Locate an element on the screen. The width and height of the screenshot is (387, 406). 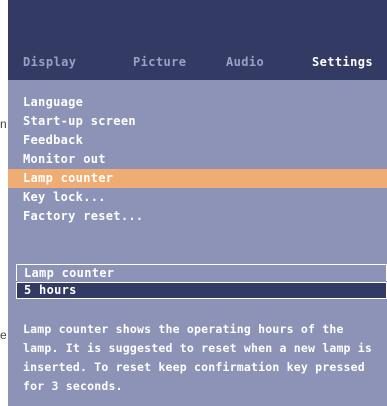
cutoff-text-fragment: n is located at coordinates (3, 124).